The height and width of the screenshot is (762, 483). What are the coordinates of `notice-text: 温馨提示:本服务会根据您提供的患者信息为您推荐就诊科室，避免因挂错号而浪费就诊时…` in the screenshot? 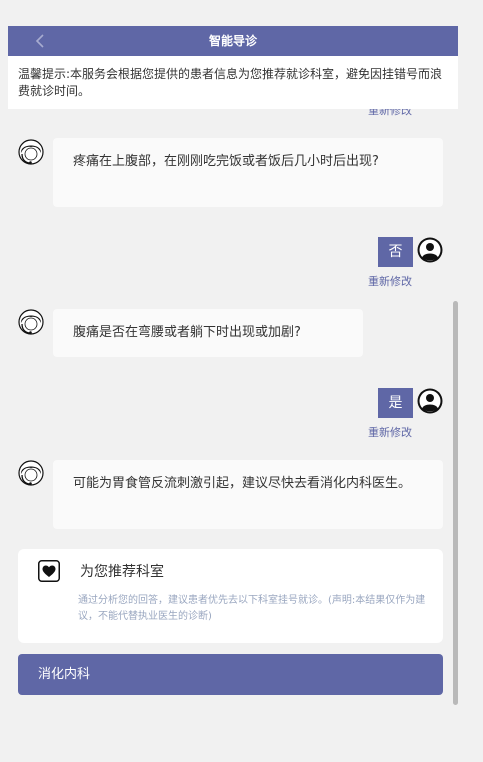 It's located at (230, 82).